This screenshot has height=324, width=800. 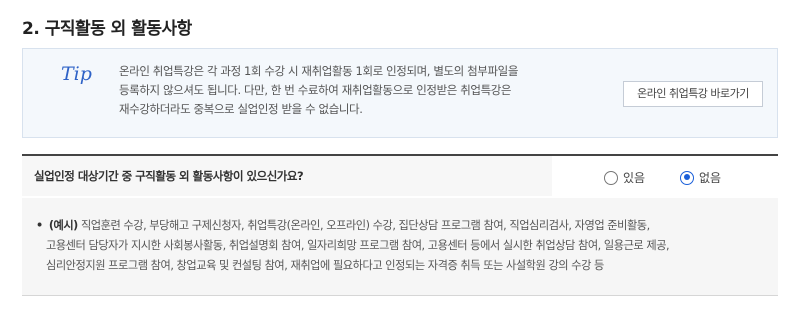 I want to click on example-label: (예시), so click(x=63, y=225).